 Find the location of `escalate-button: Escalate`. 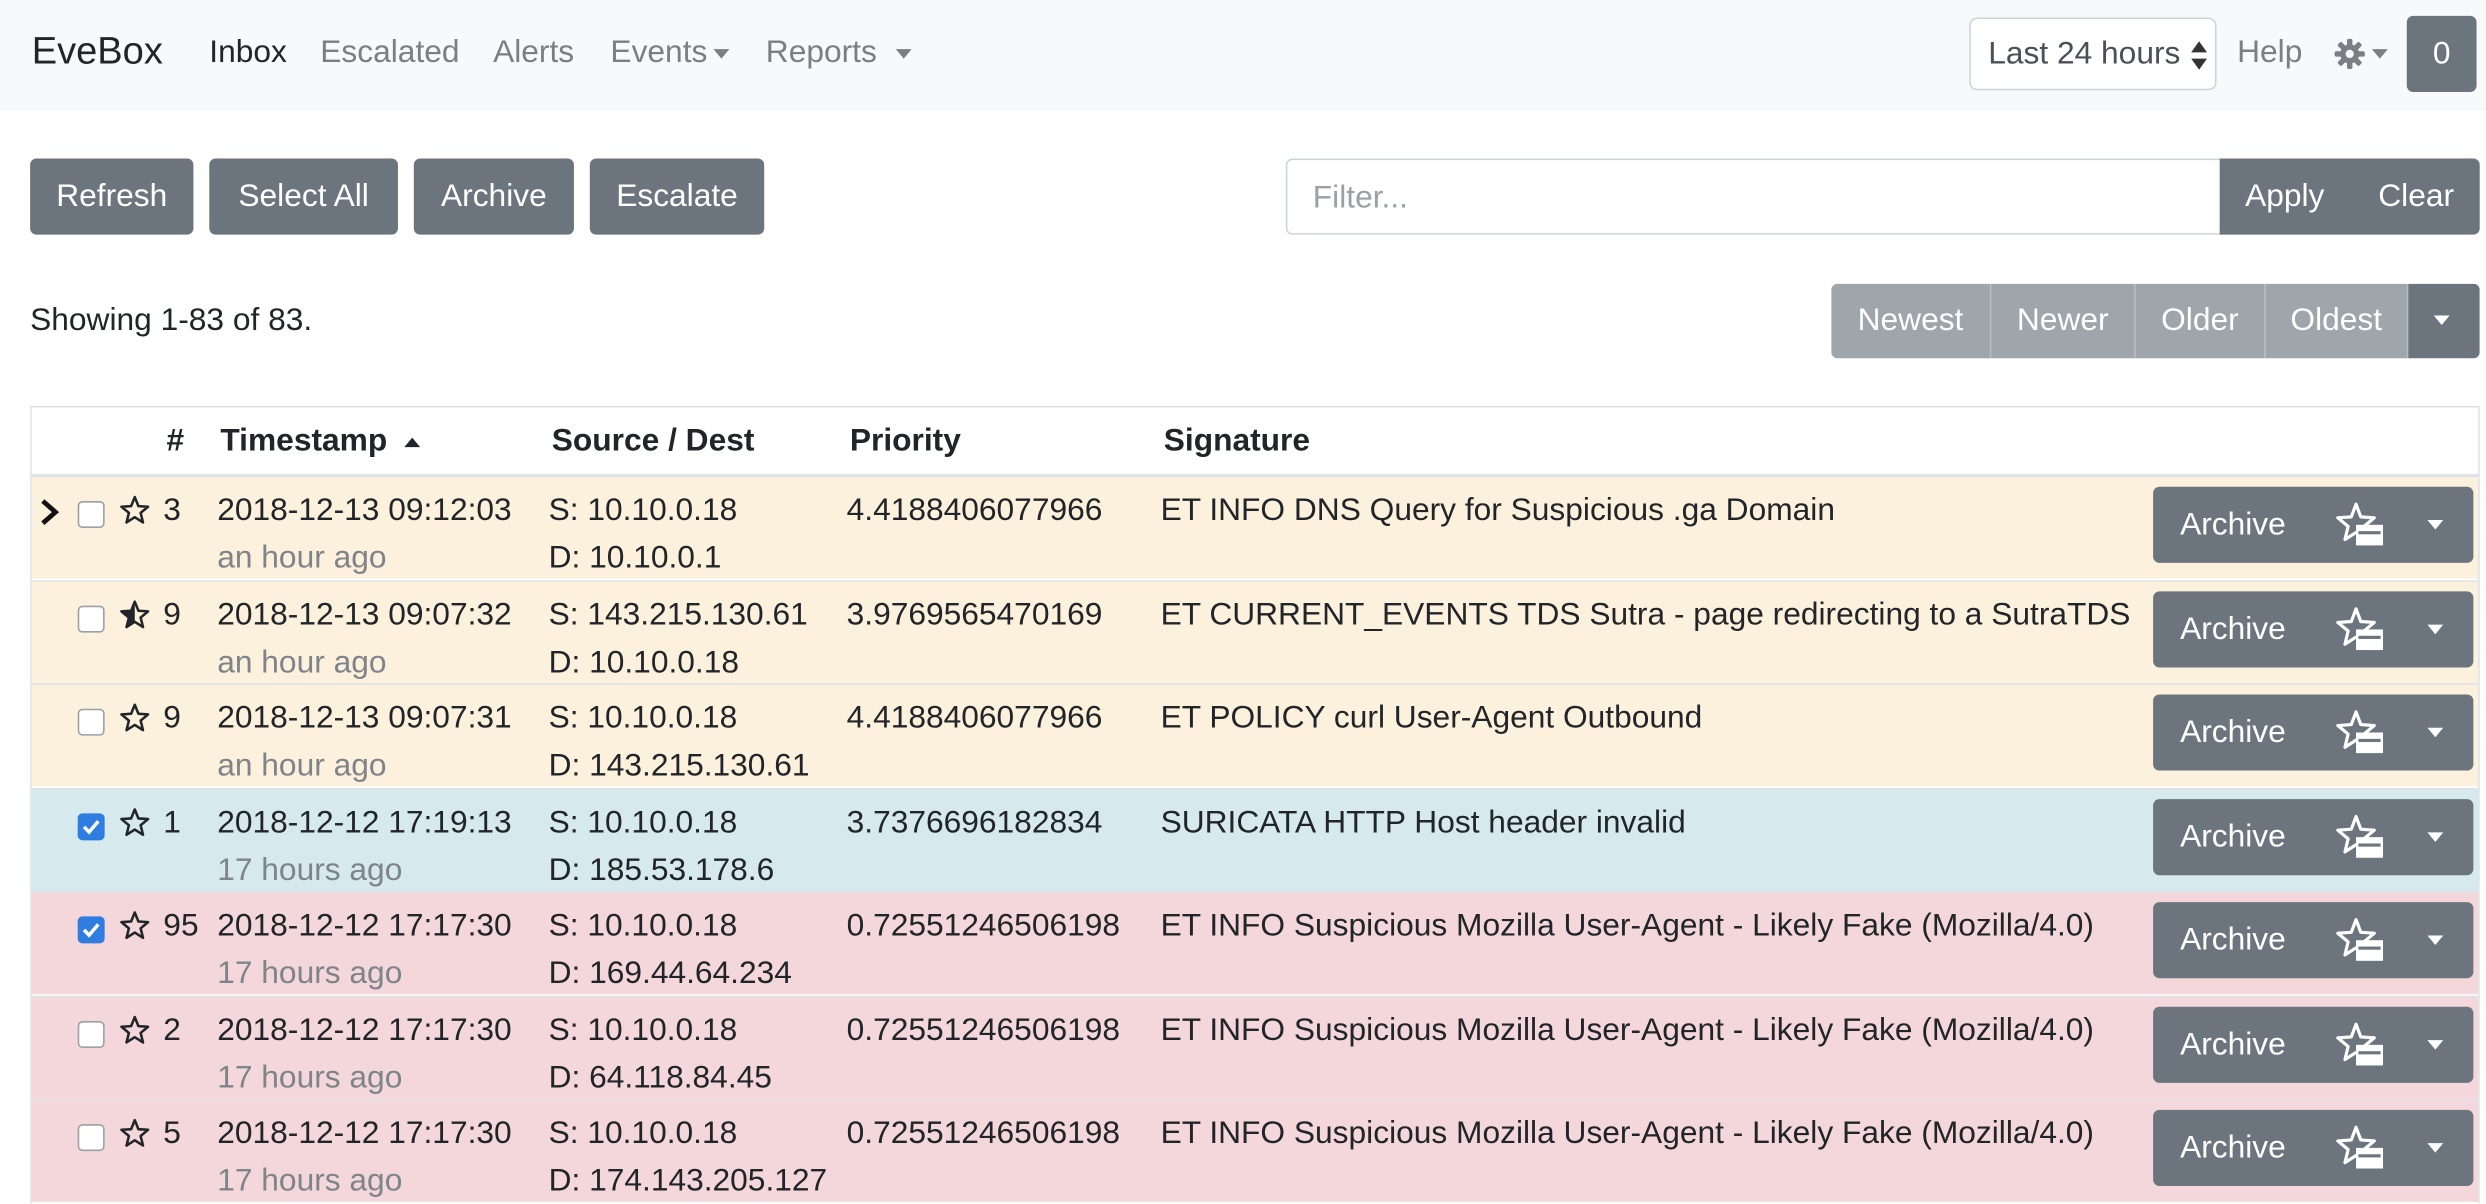

escalate-button: Escalate is located at coordinates (677, 196).